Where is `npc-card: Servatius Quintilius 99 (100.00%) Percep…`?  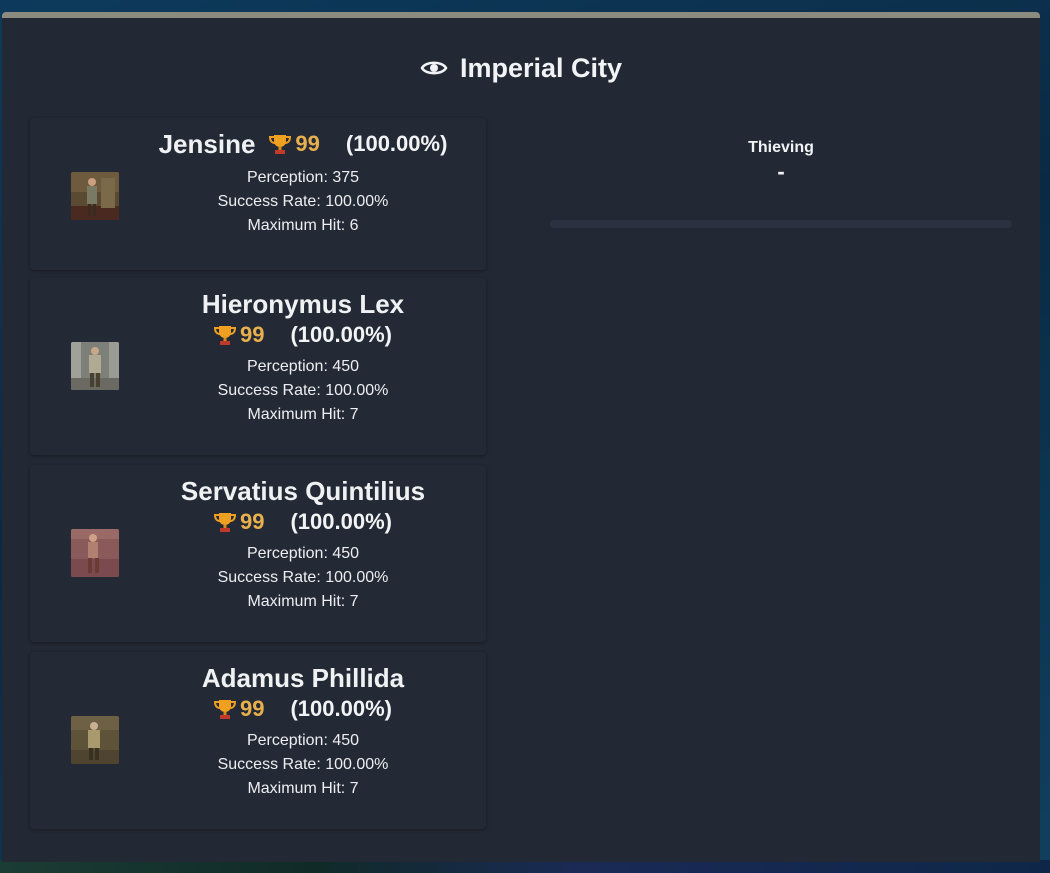 npc-card: Servatius Quintilius 99 (100.00%) Percep… is located at coordinates (258, 553).